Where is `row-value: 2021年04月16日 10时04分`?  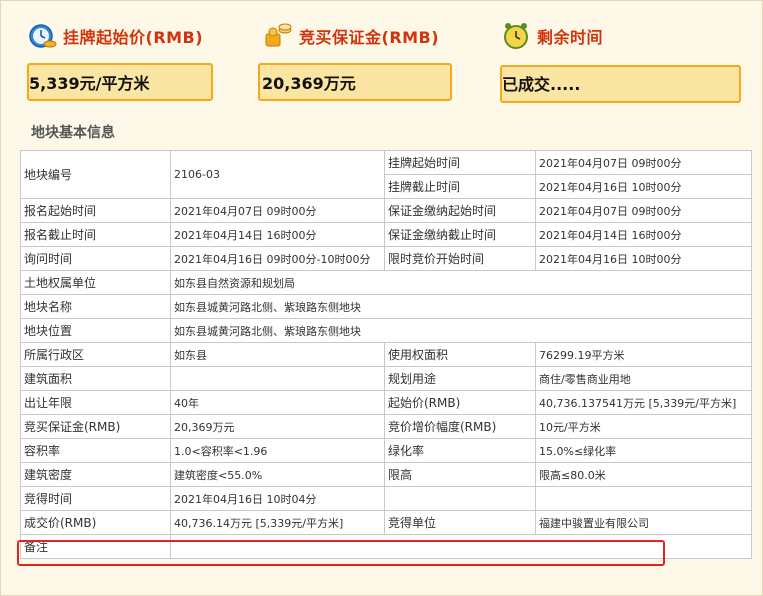 row-value: 2021年04月16日 10时04分 is located at coordinates (277, 498).